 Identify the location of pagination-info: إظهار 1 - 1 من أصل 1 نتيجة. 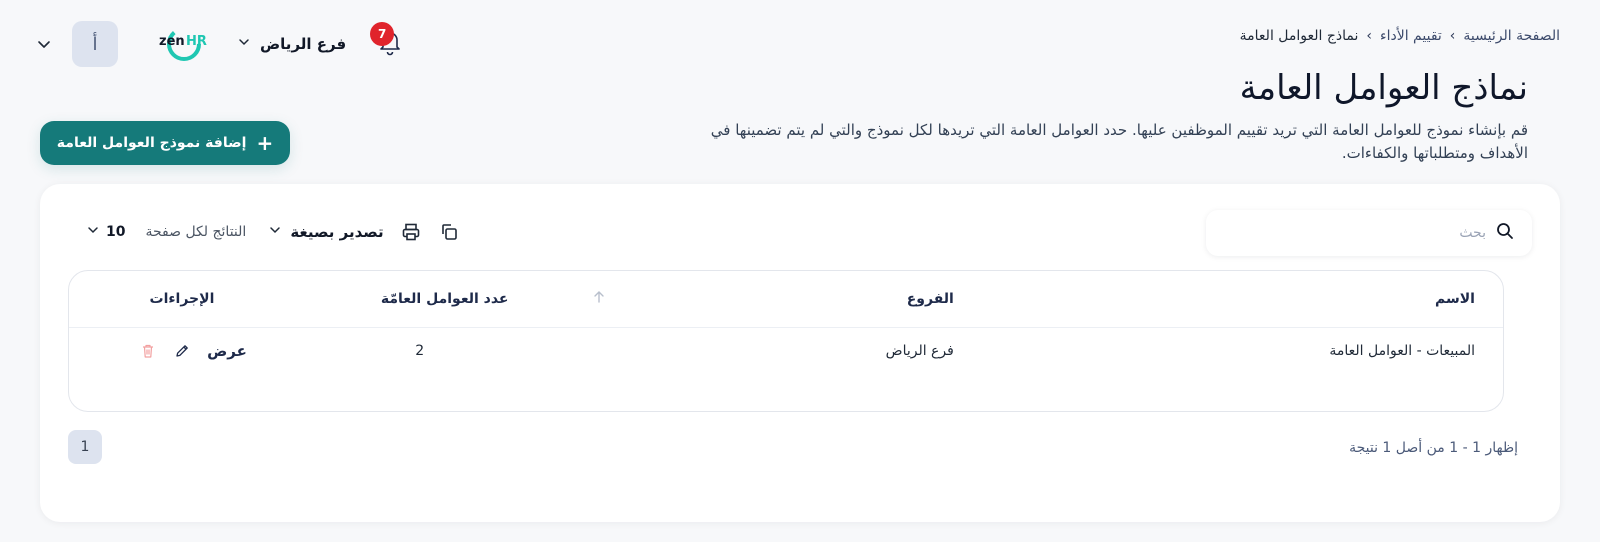
(1433, 448).